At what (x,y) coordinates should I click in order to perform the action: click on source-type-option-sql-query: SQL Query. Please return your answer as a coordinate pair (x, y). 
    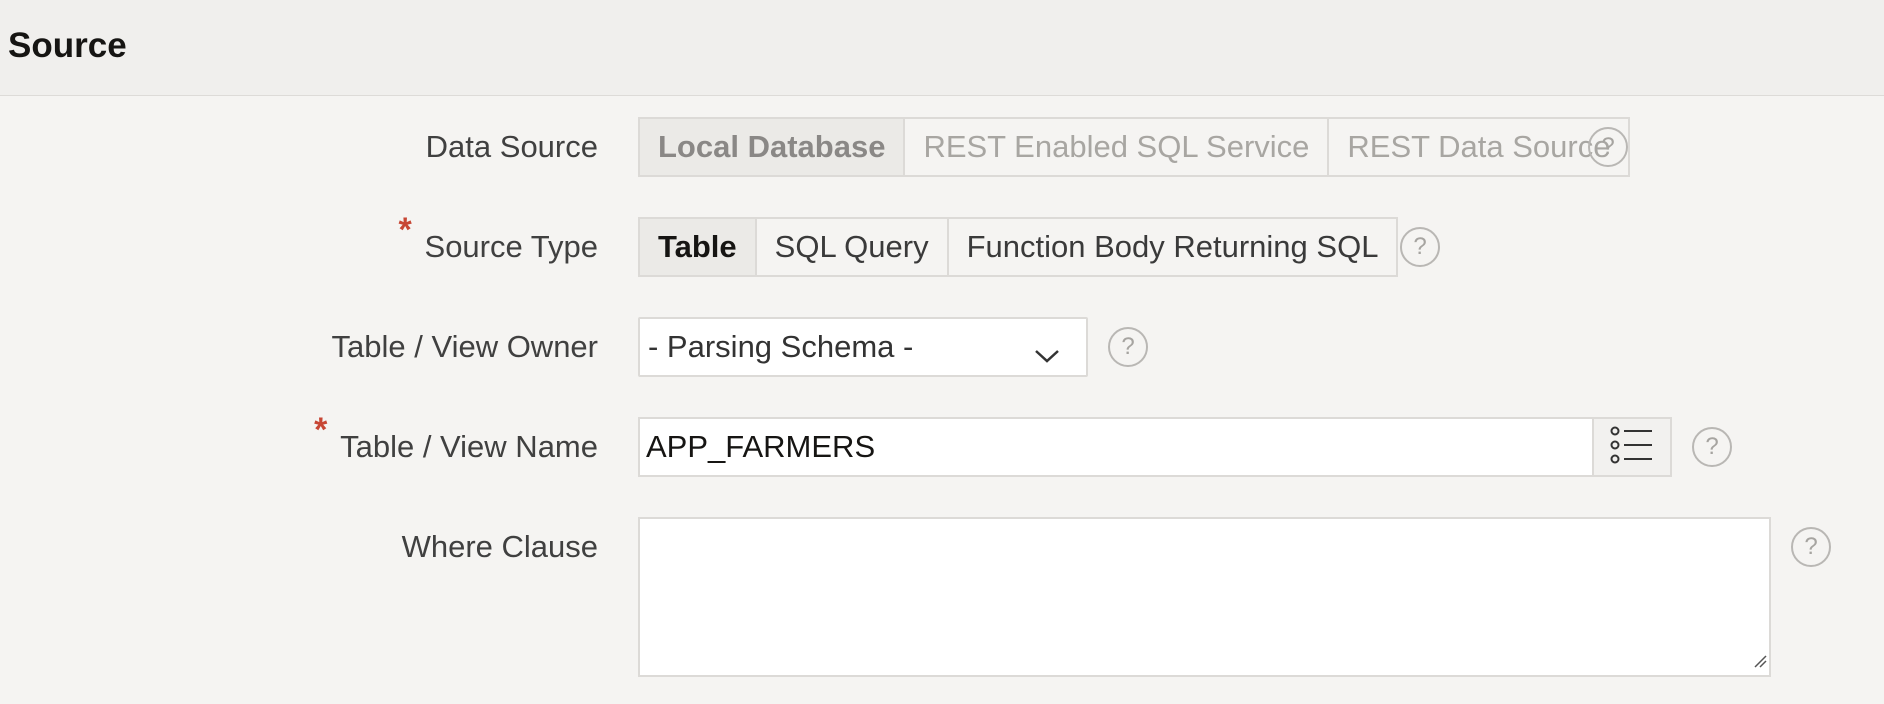
    Looking at the image, I should click on (853, 247).